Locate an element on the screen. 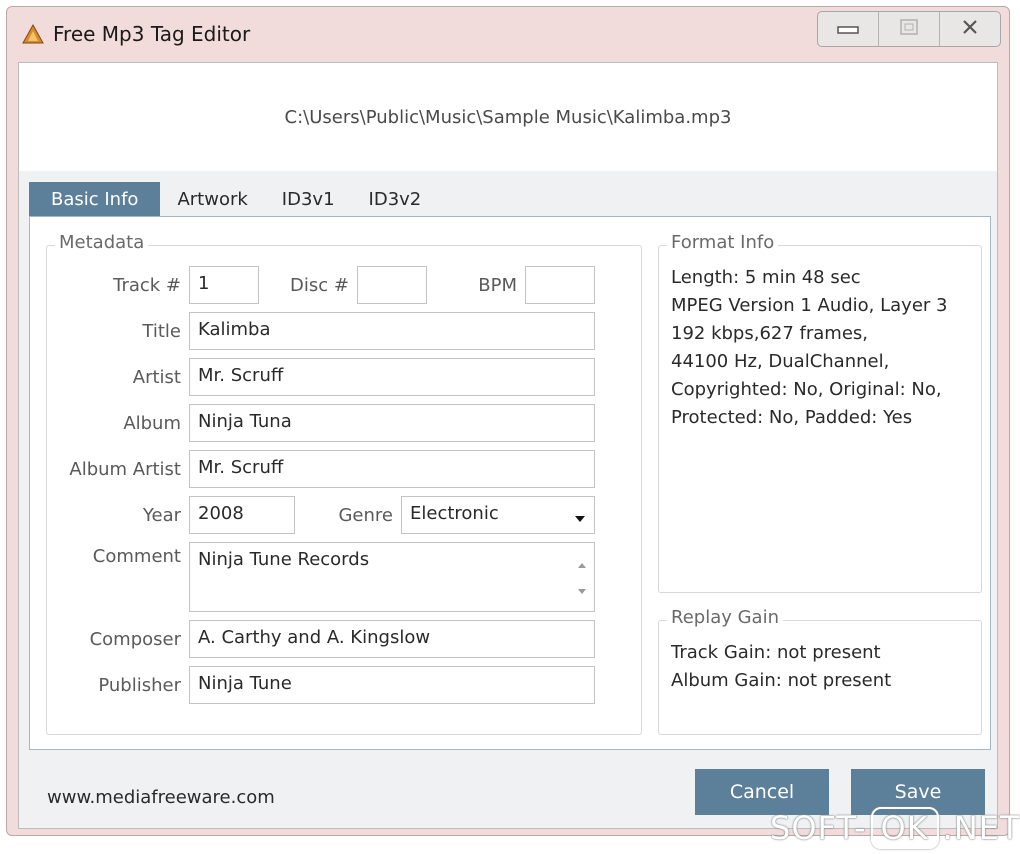 This screenshot has height=854, width=1020. minimize-icon is located at coordinates (848, 29).